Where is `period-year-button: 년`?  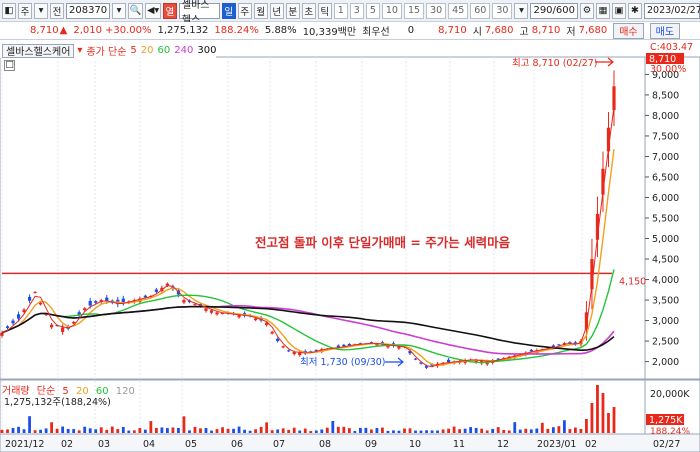 period-year-button: 년 is located at coordinates (276, 10).